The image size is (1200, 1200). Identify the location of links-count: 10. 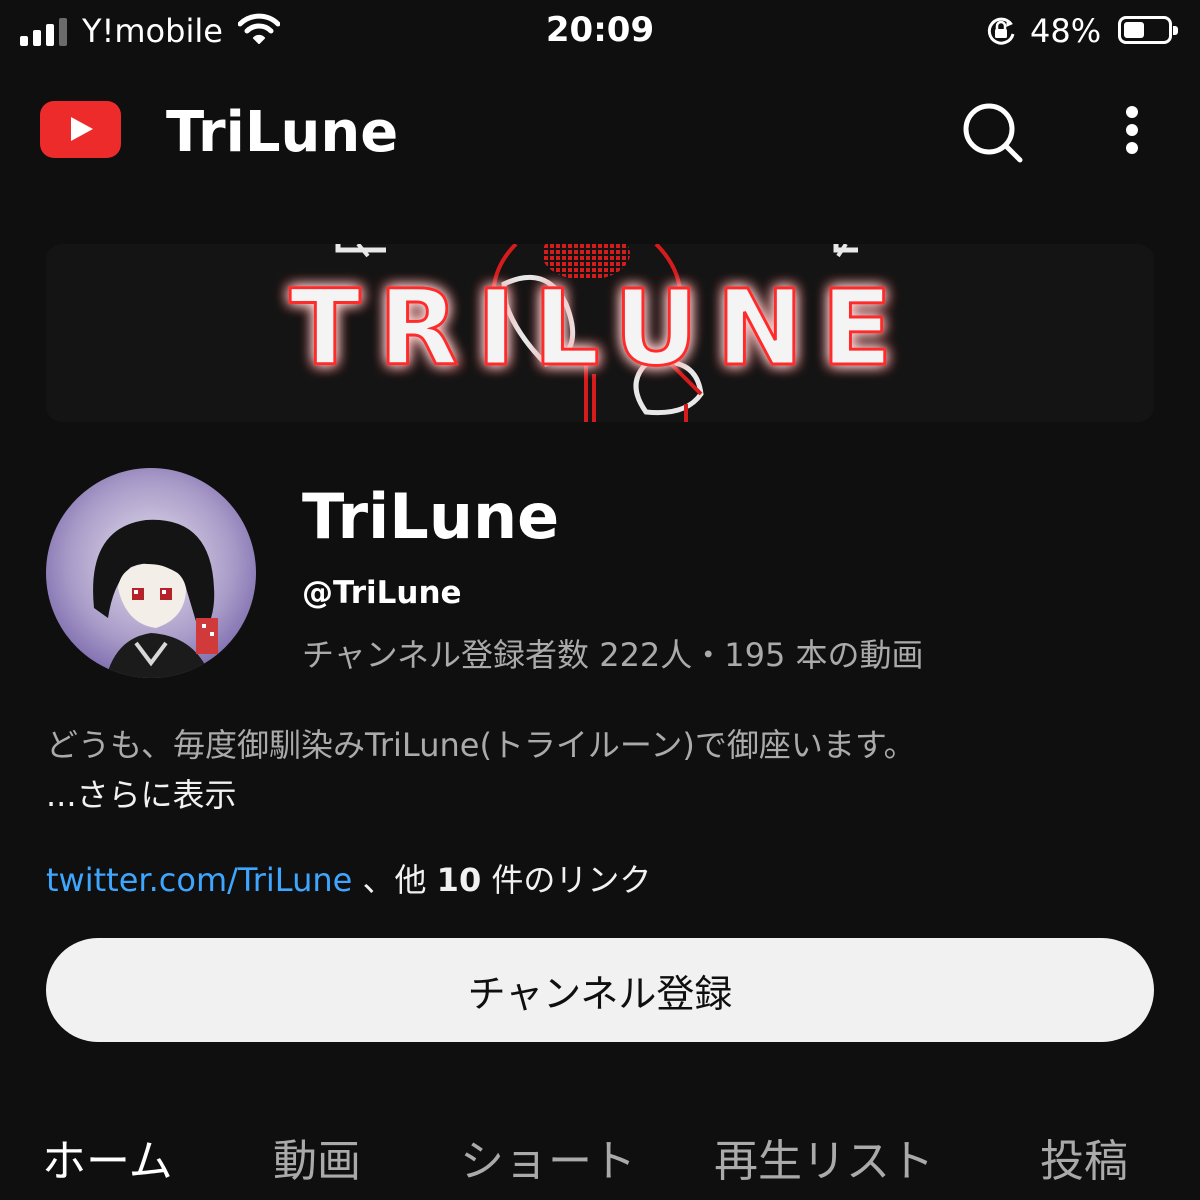
(459, 880).